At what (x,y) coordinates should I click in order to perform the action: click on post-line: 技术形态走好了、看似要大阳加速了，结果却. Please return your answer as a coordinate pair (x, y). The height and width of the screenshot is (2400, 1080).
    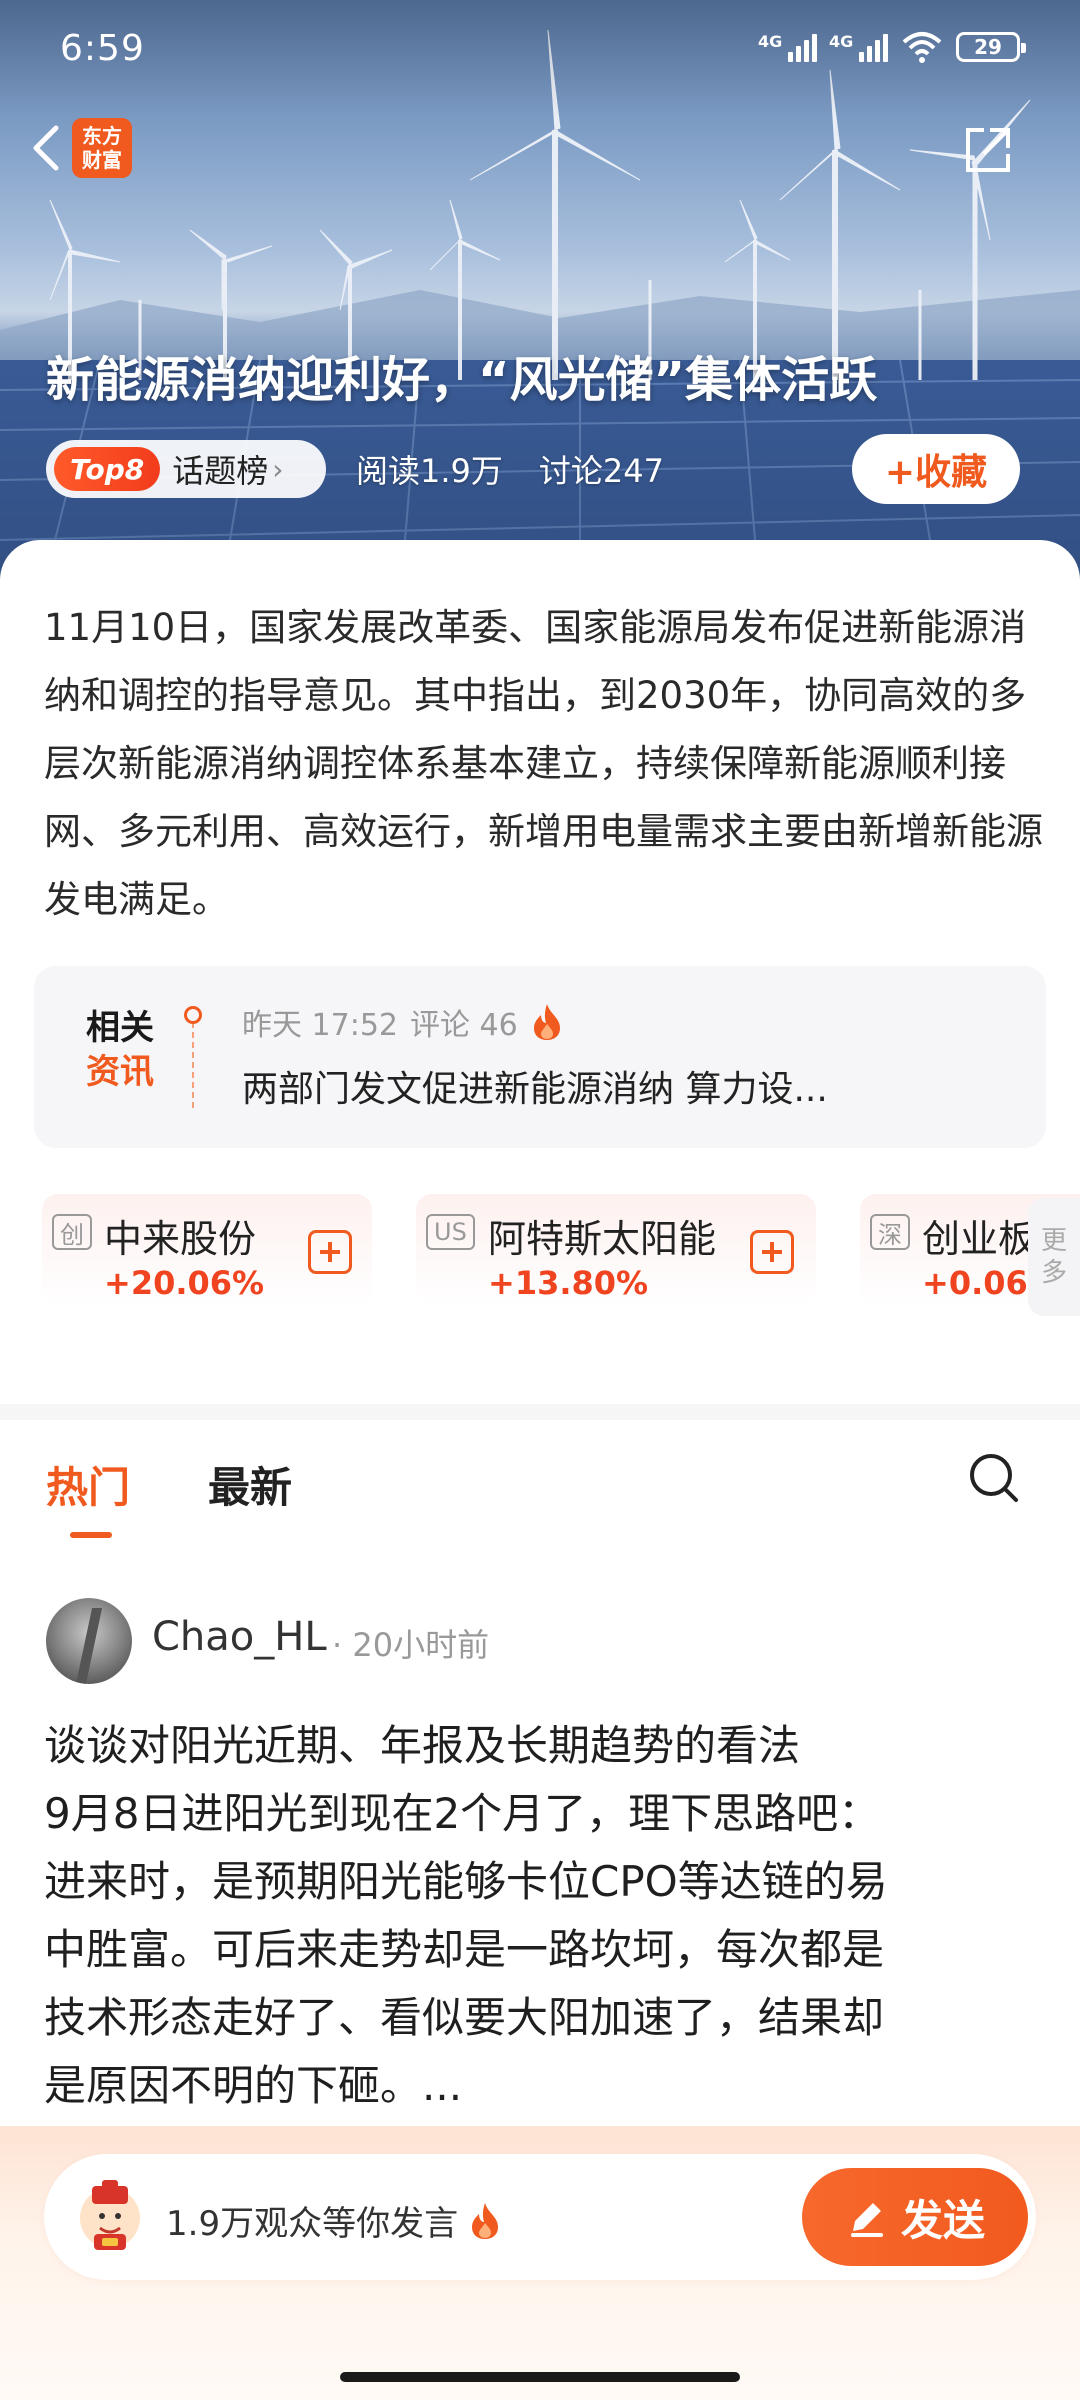
    Looking at the image, I should click on (464, 2017).